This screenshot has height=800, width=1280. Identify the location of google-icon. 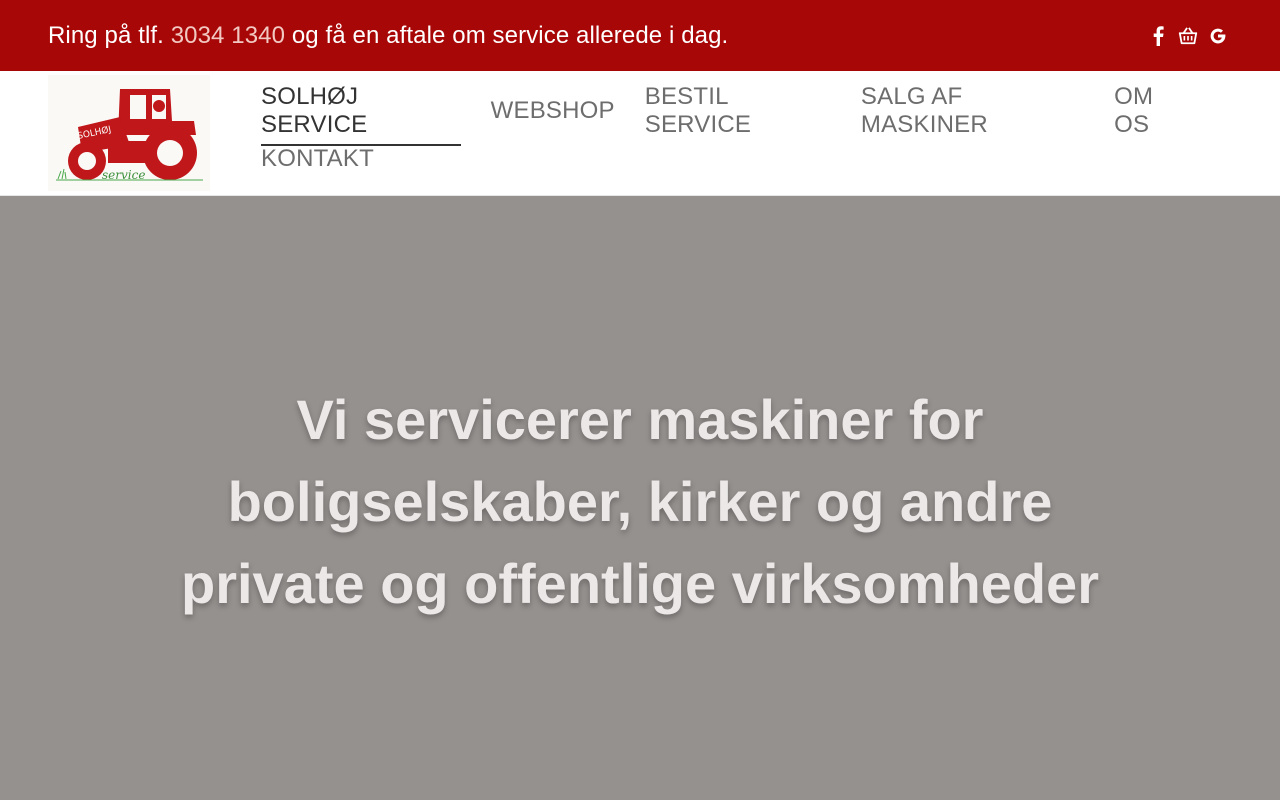
(1218, 36).